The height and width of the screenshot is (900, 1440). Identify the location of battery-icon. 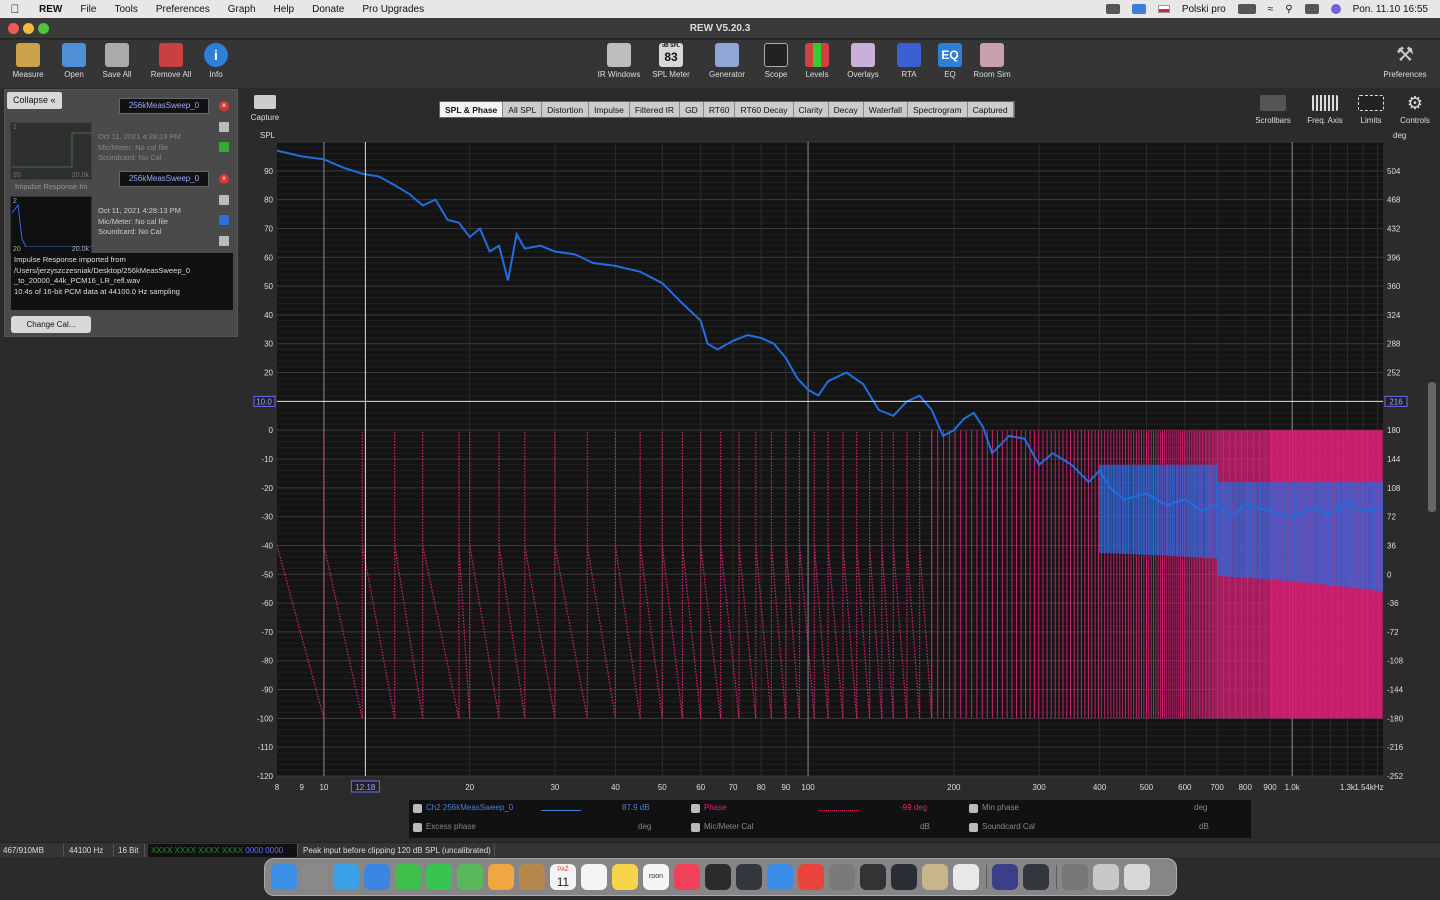
(1246, 9).